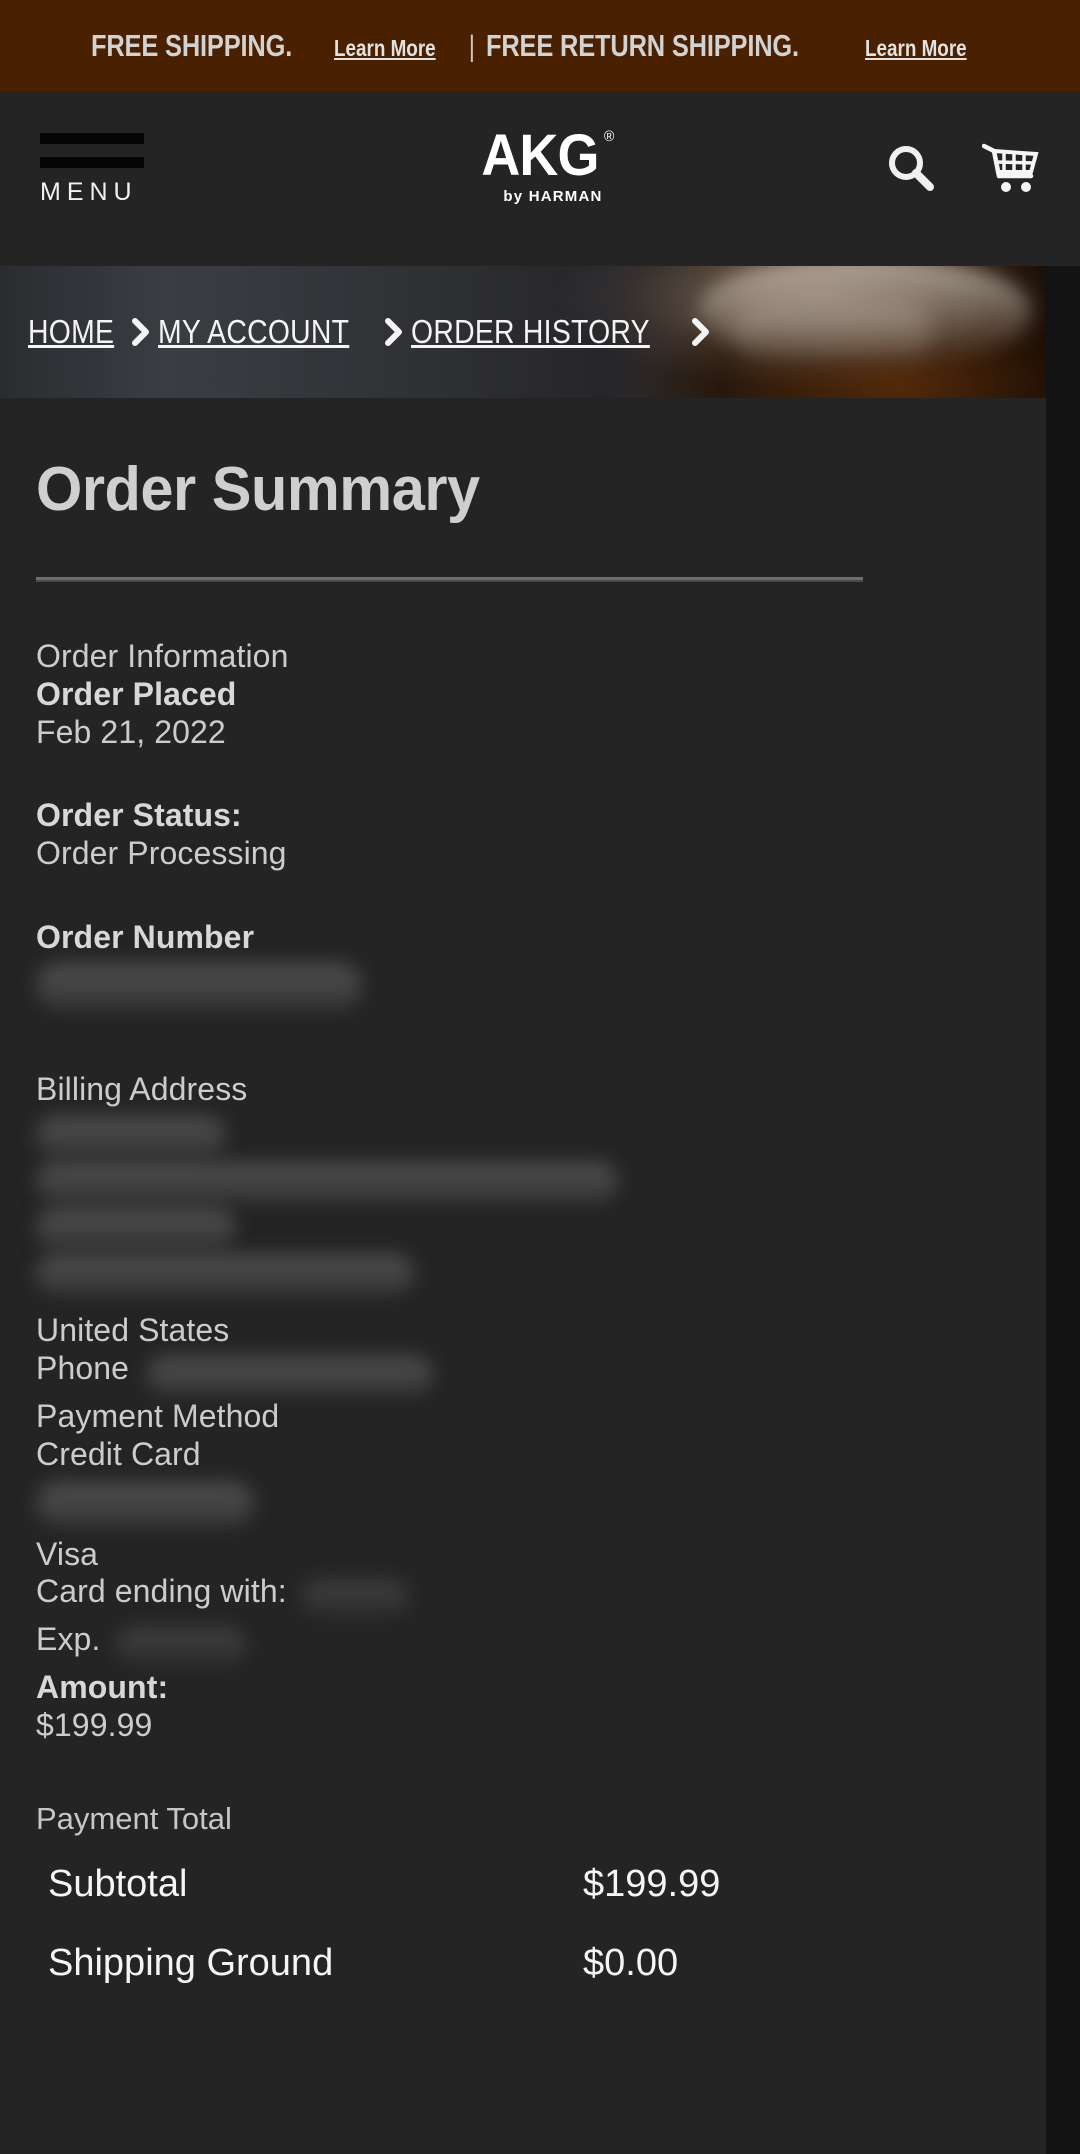 The width and height of the screenshot is (1080, 2154). What do you see at coordinates (523, 1233) in the screenshot?
I see `billing-address-section: Billing Address United States Phone` at bounding box center [523, 1233].